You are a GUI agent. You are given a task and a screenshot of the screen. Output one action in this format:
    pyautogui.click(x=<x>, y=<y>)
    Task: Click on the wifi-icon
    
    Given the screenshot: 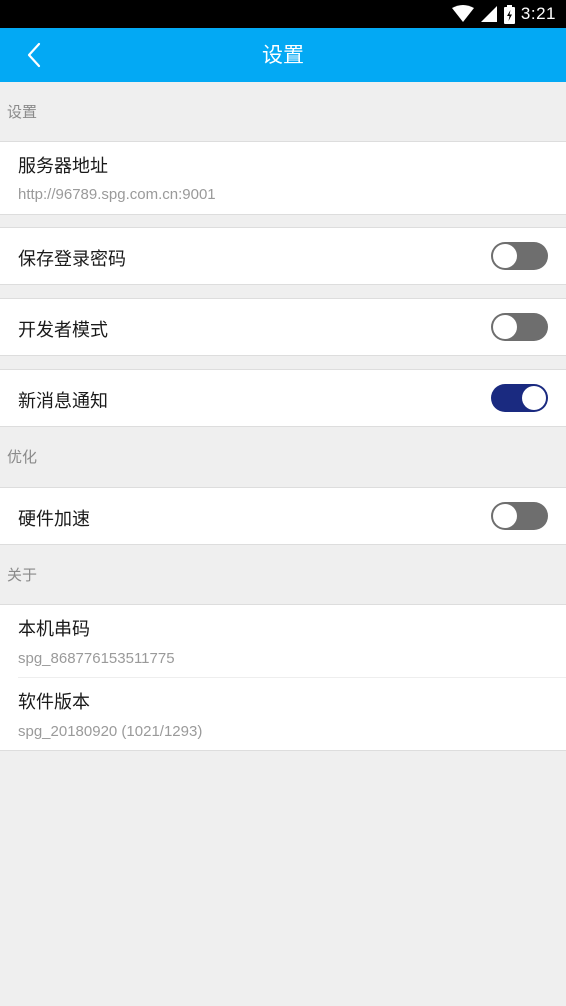 What is the action you would take?
    pyautogui.click(x=462, y=13)
    